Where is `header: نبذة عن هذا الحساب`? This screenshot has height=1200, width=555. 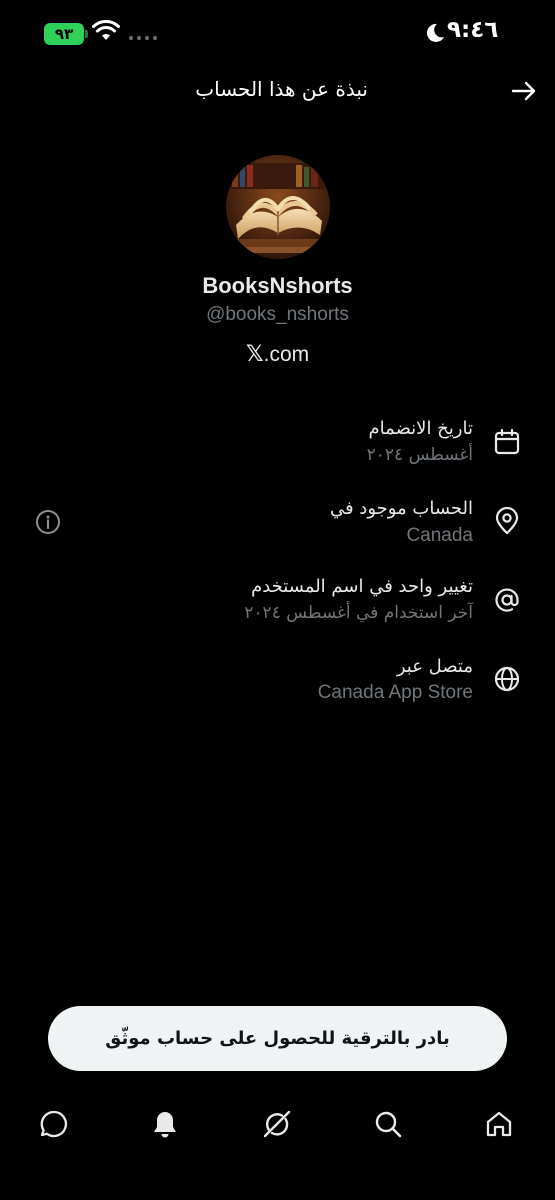
header: نبذة عن هذا الحساب is located at coordinates (277, 90).